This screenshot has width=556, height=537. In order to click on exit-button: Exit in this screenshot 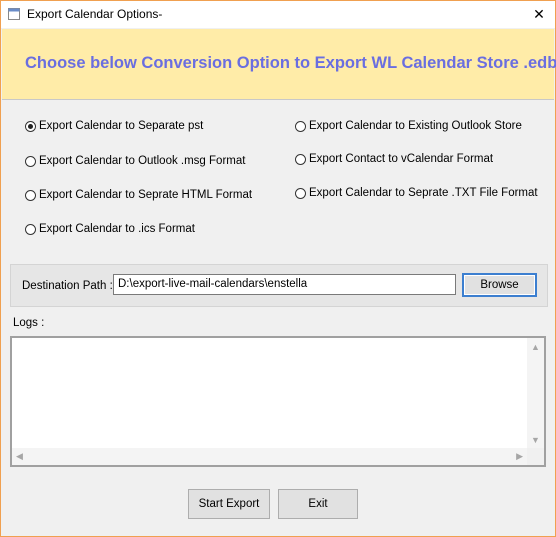, I will do `click(318, 504)`.